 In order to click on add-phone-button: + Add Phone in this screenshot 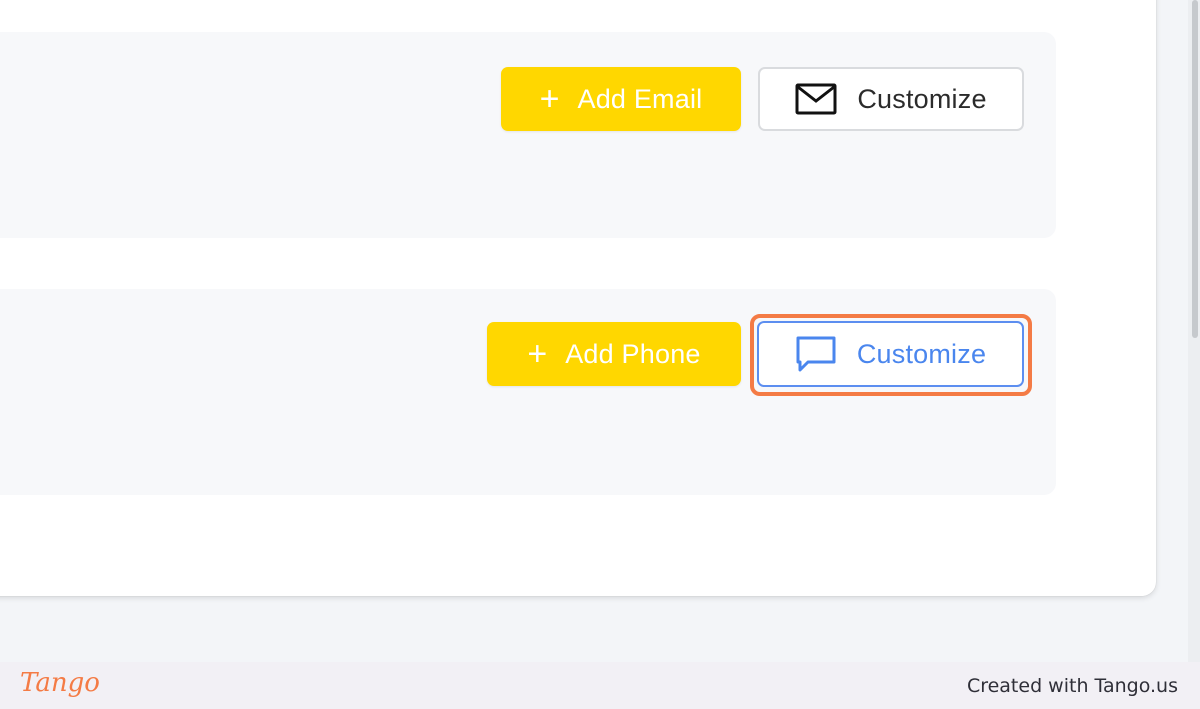, I will do `click(614, 354)`.